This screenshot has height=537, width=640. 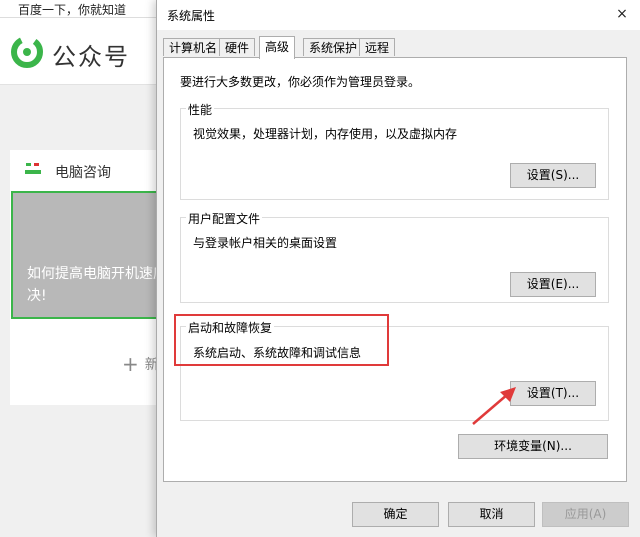 What do you see at coordinates (200, 109) in the screenshot?
I see `performance-legend: 性能` at bounding box center [200, 109].